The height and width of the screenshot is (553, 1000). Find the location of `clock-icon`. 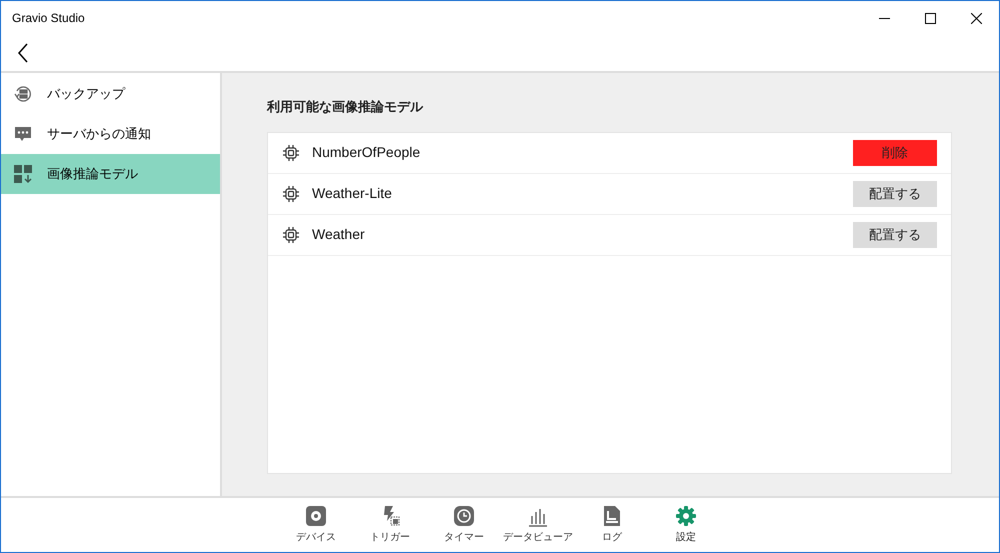

clock-icon is located at coordinates (464, 516).